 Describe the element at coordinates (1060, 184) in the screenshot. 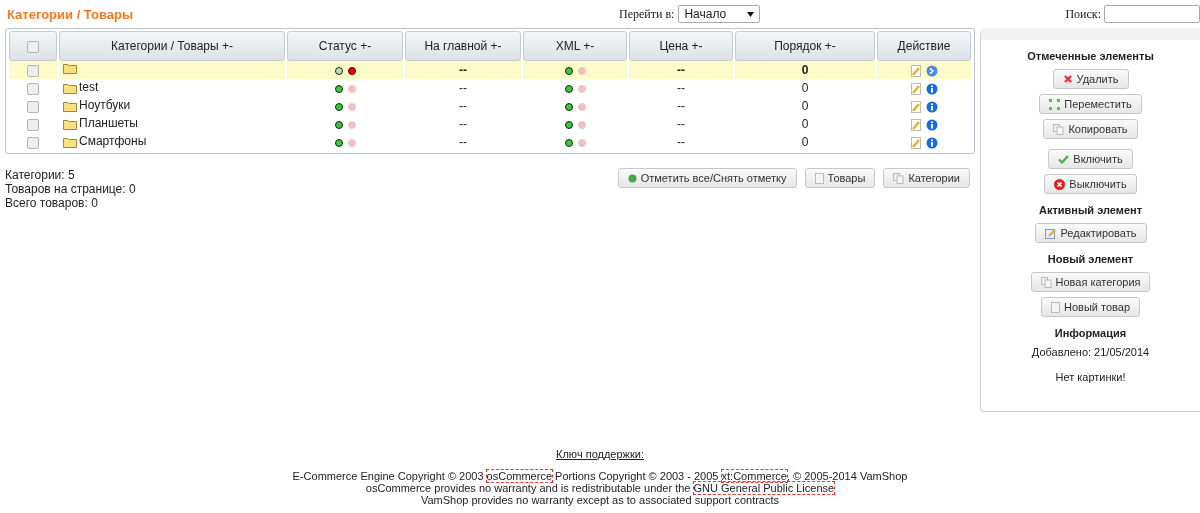

I see `stop-icon` at that location.